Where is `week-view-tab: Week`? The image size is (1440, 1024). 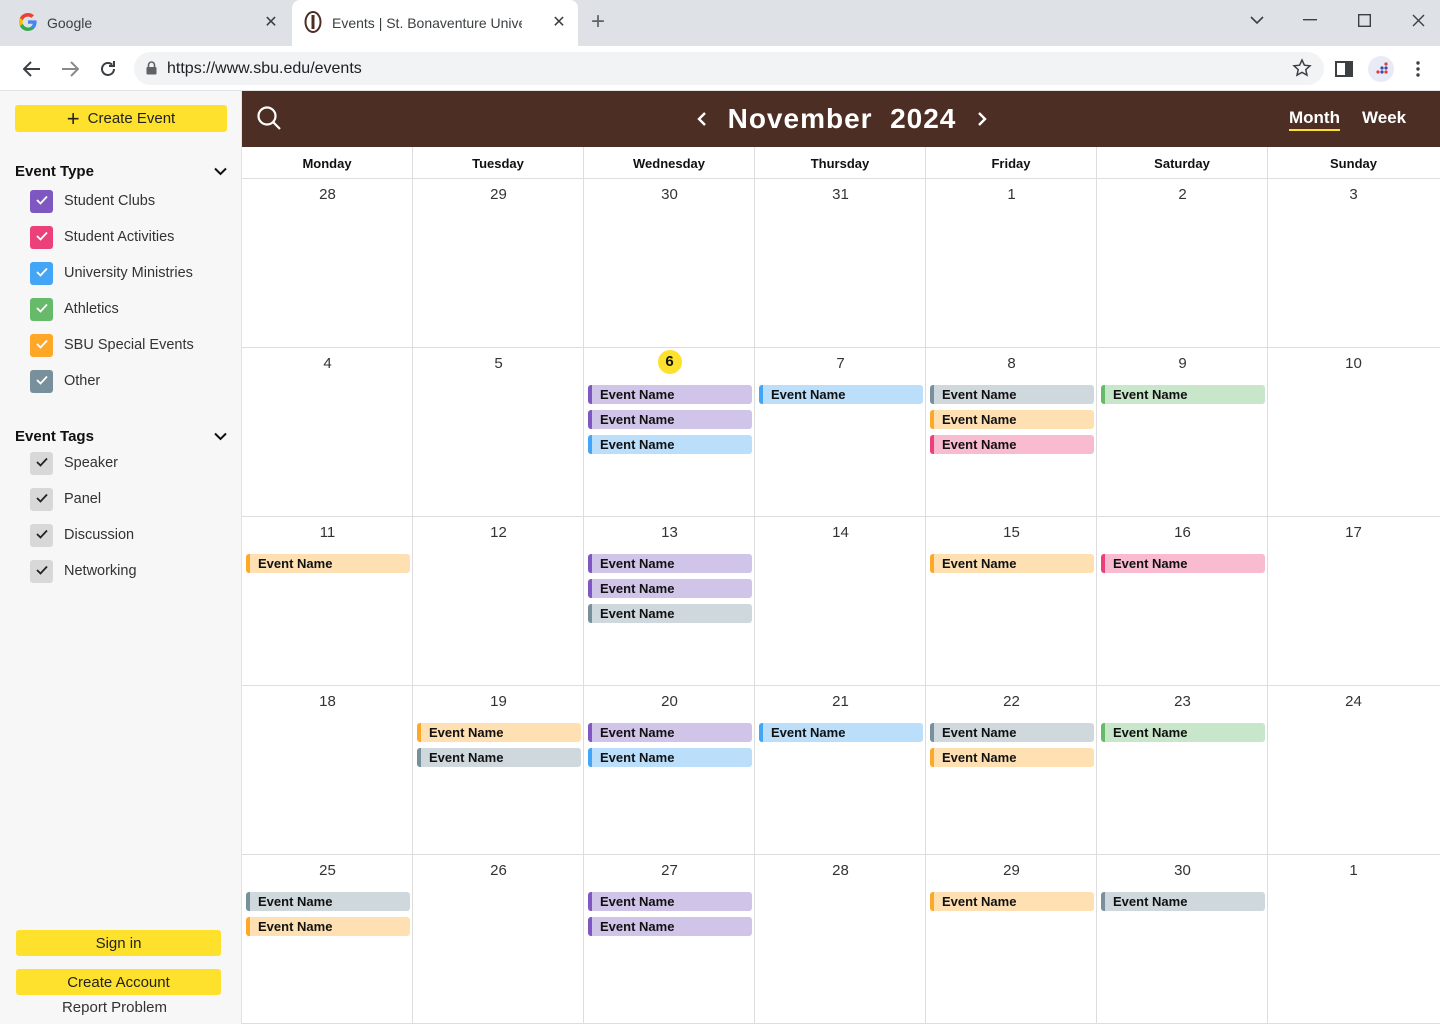
week-view-tab: Week is located at coordinates (1384, 118).